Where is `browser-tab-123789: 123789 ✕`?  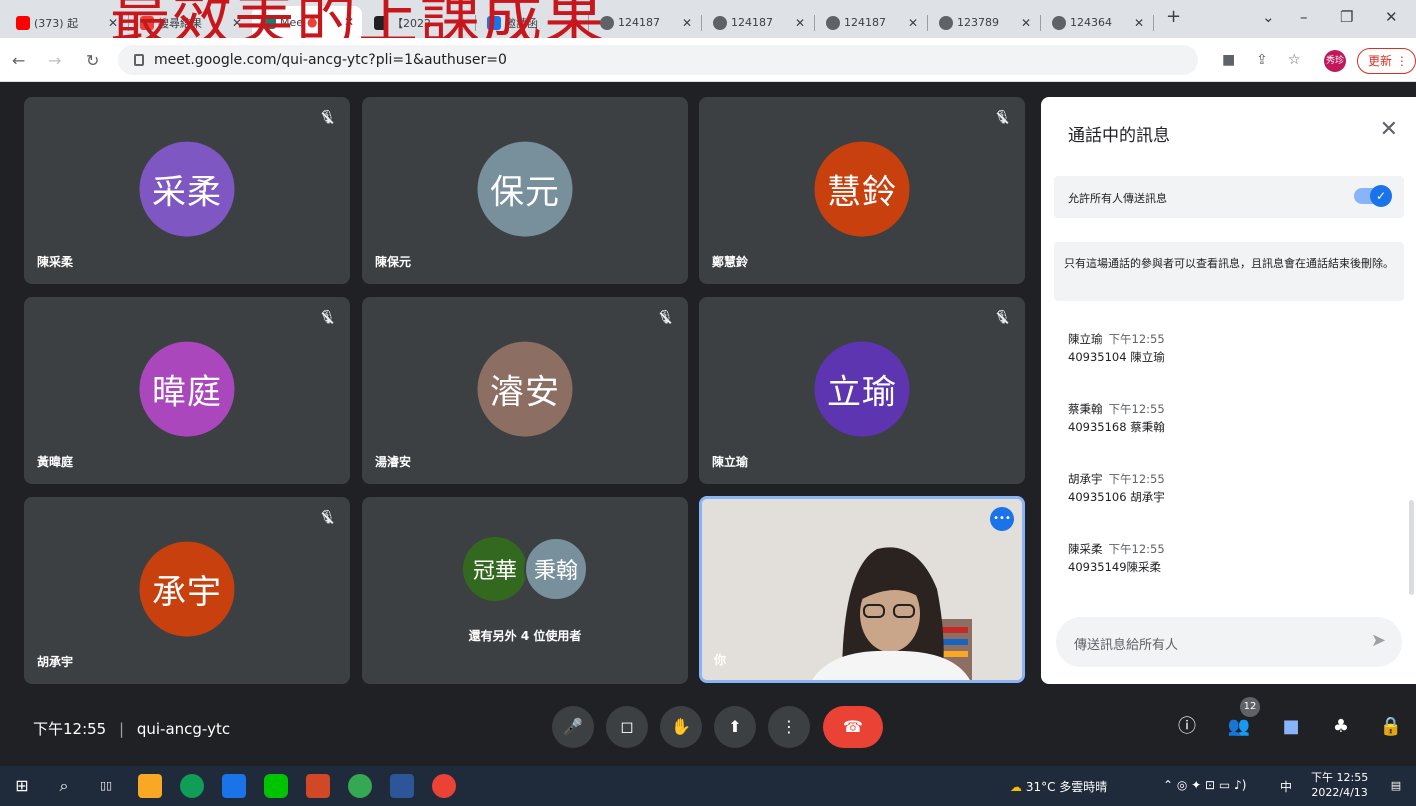 browser-tab-123789: 123789 ✕ is located at coordinates (984, 22).